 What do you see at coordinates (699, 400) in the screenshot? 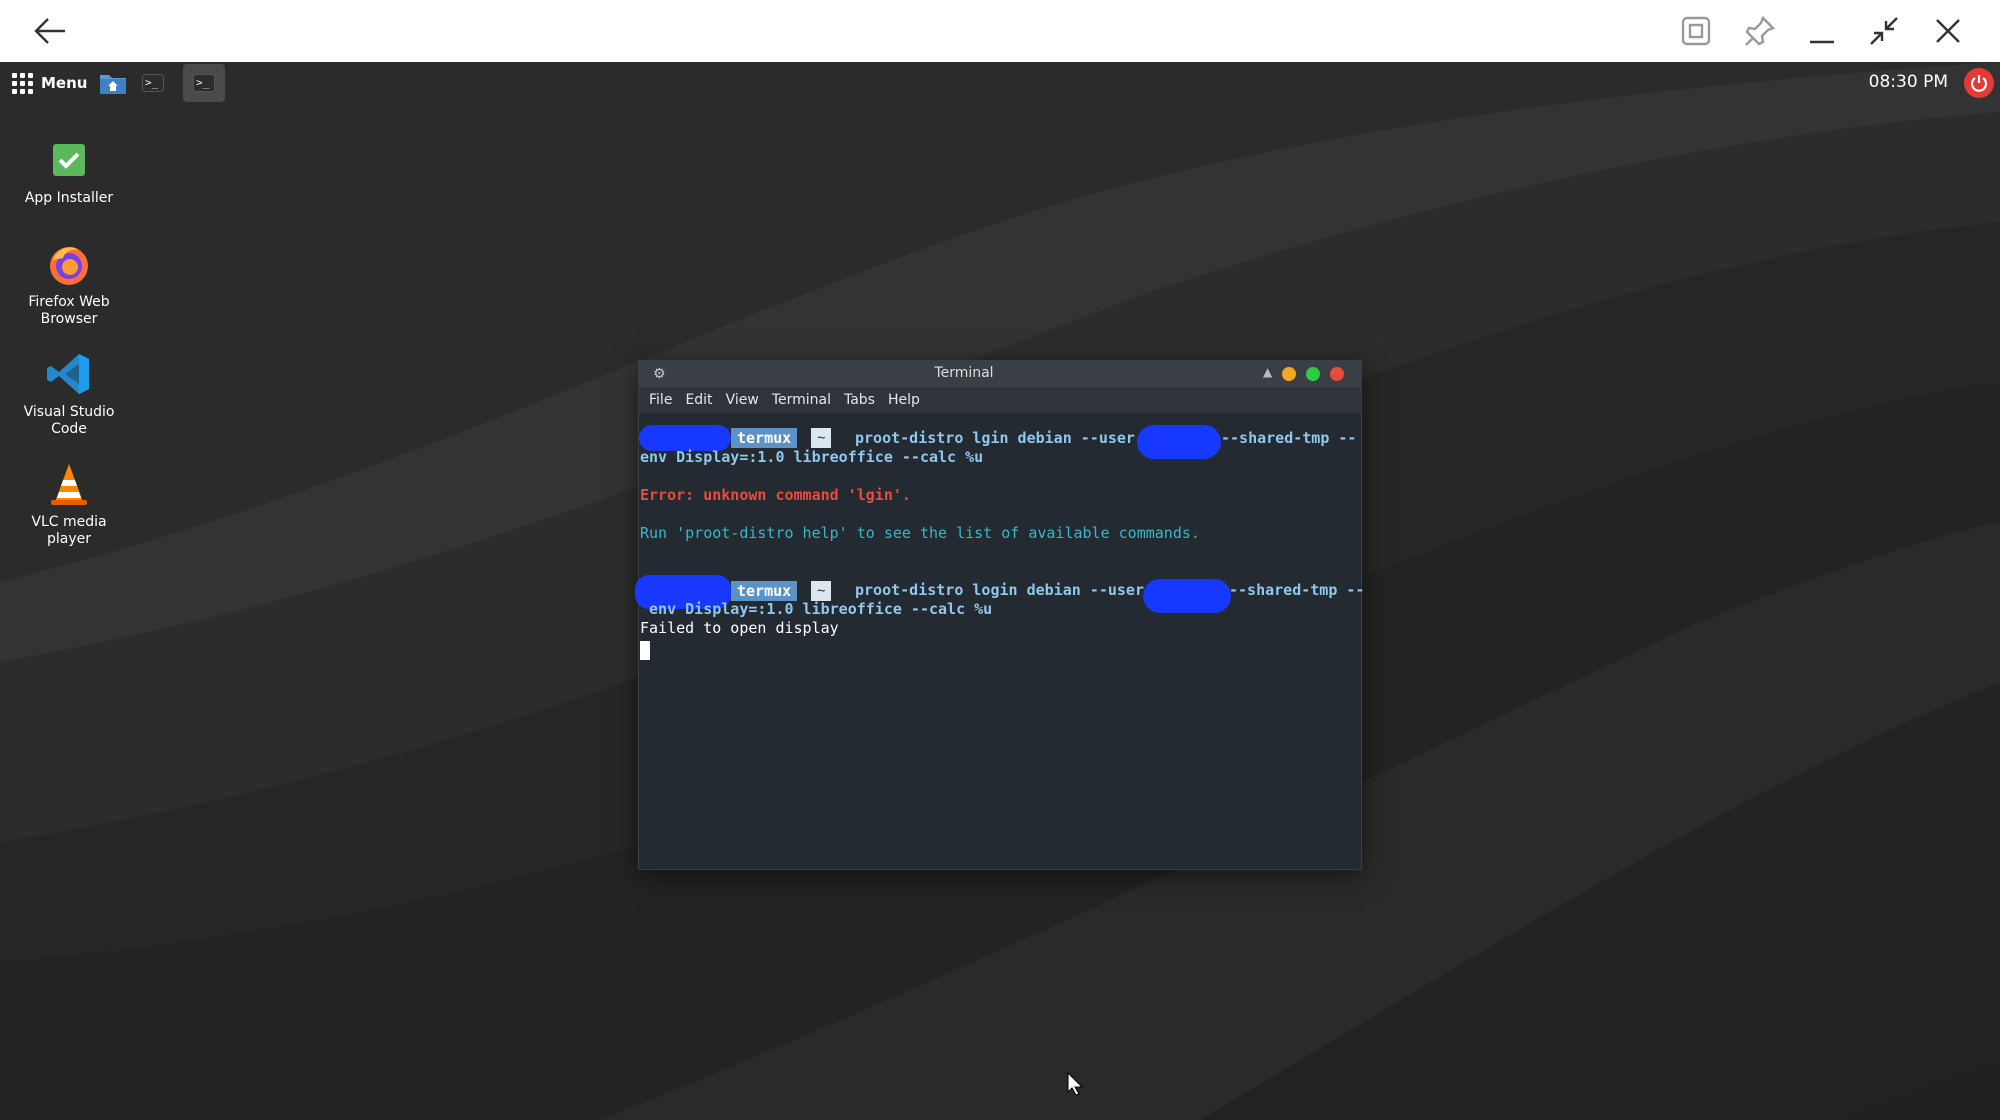
I see `menu-edit: Edit` at bounding box center [699, 400].